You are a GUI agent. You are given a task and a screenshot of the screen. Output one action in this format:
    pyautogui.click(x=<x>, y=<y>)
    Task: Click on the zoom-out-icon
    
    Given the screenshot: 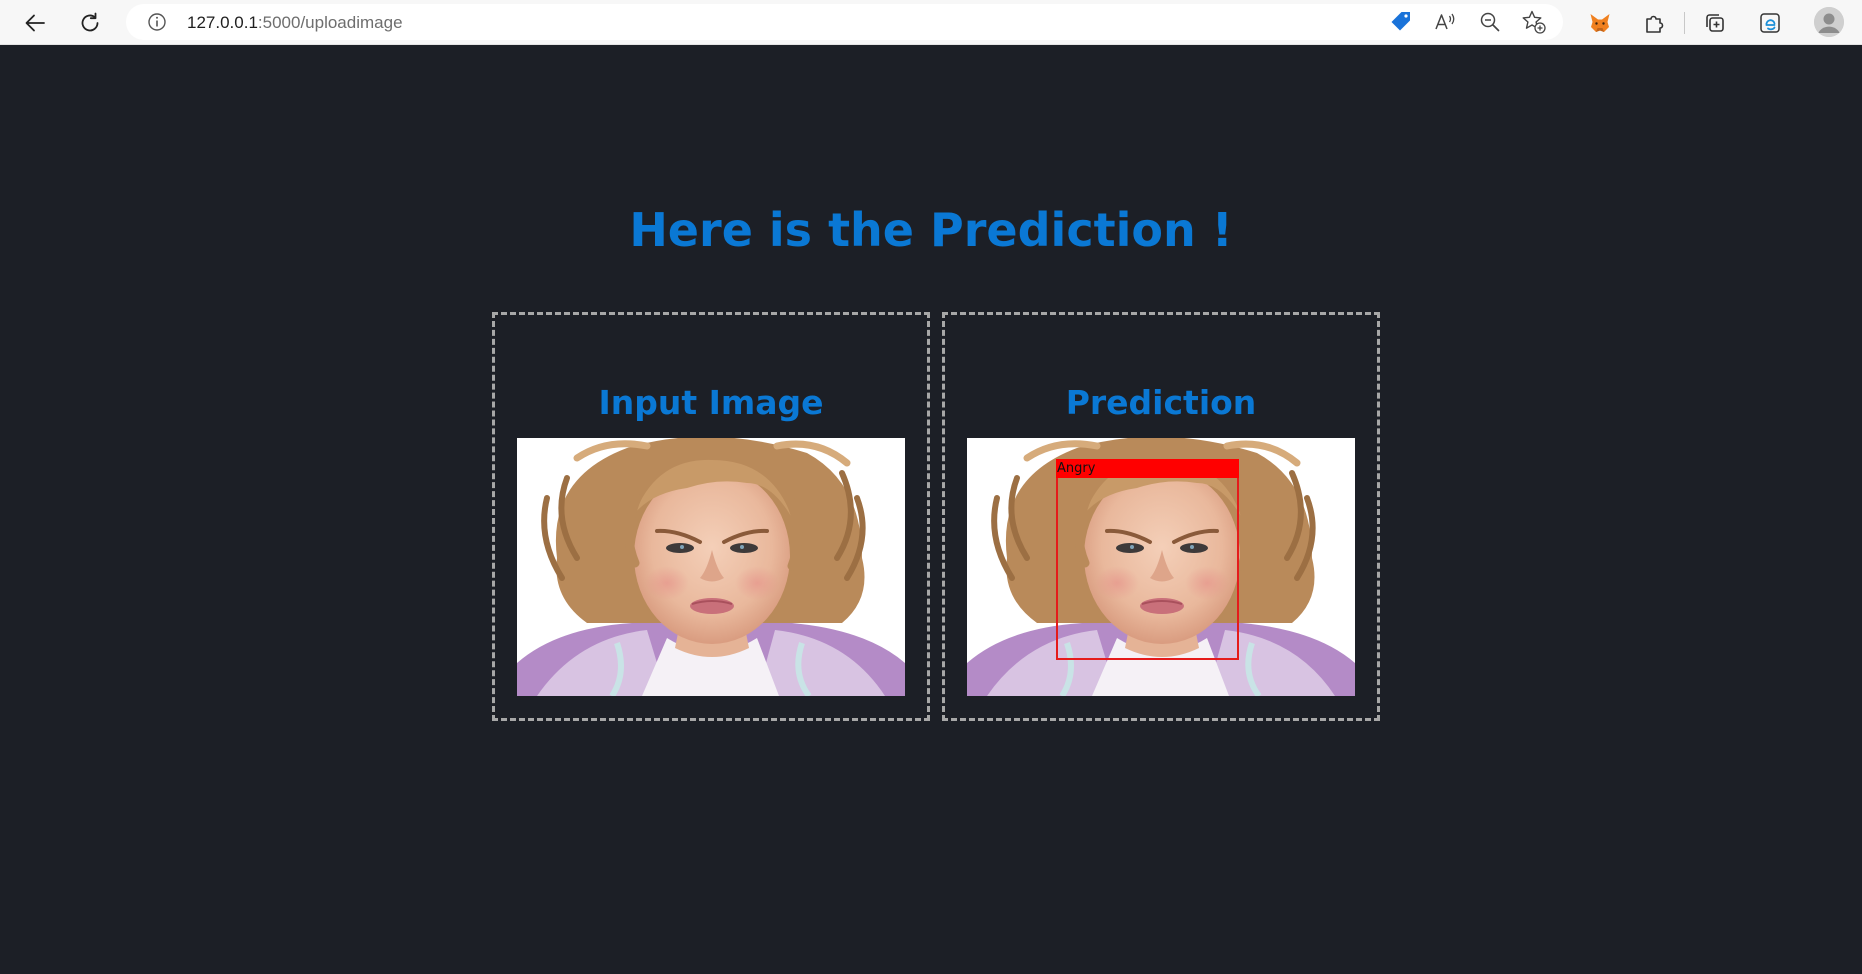 What is the action you would take?
    pyautogui.click(x=1490, y=22)
    